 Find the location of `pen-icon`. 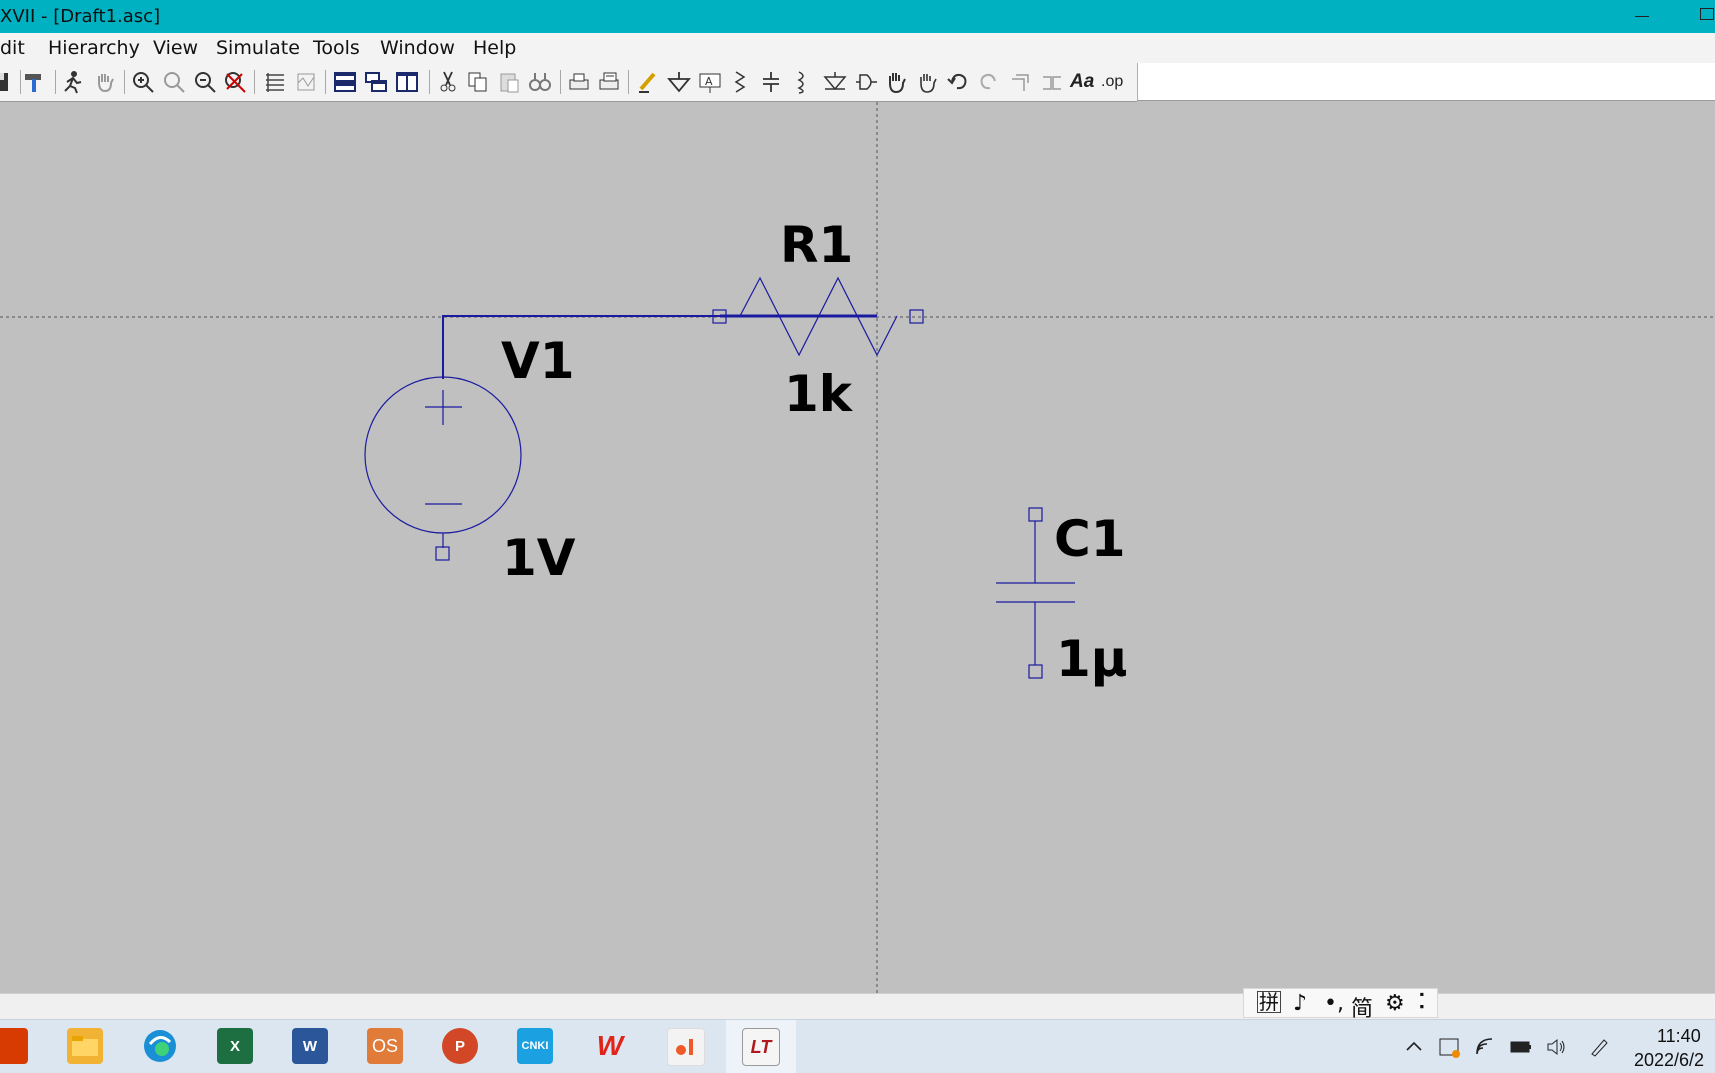

pen-icon is located at coordinates (1599, 1047).